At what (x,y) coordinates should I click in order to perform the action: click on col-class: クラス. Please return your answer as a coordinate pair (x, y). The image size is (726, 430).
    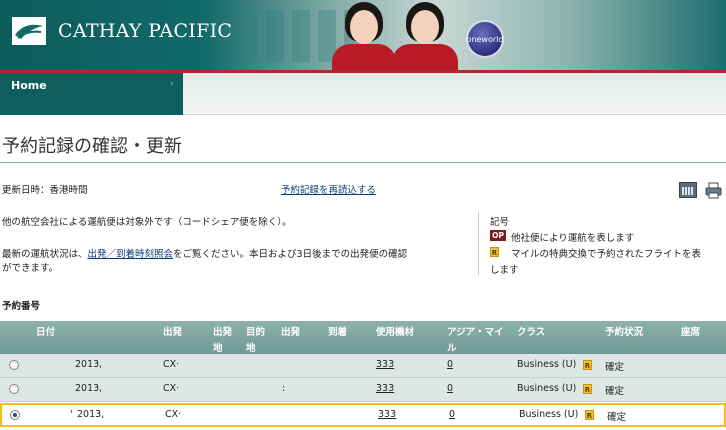
    Looking at the image, I should click on (531, 332).